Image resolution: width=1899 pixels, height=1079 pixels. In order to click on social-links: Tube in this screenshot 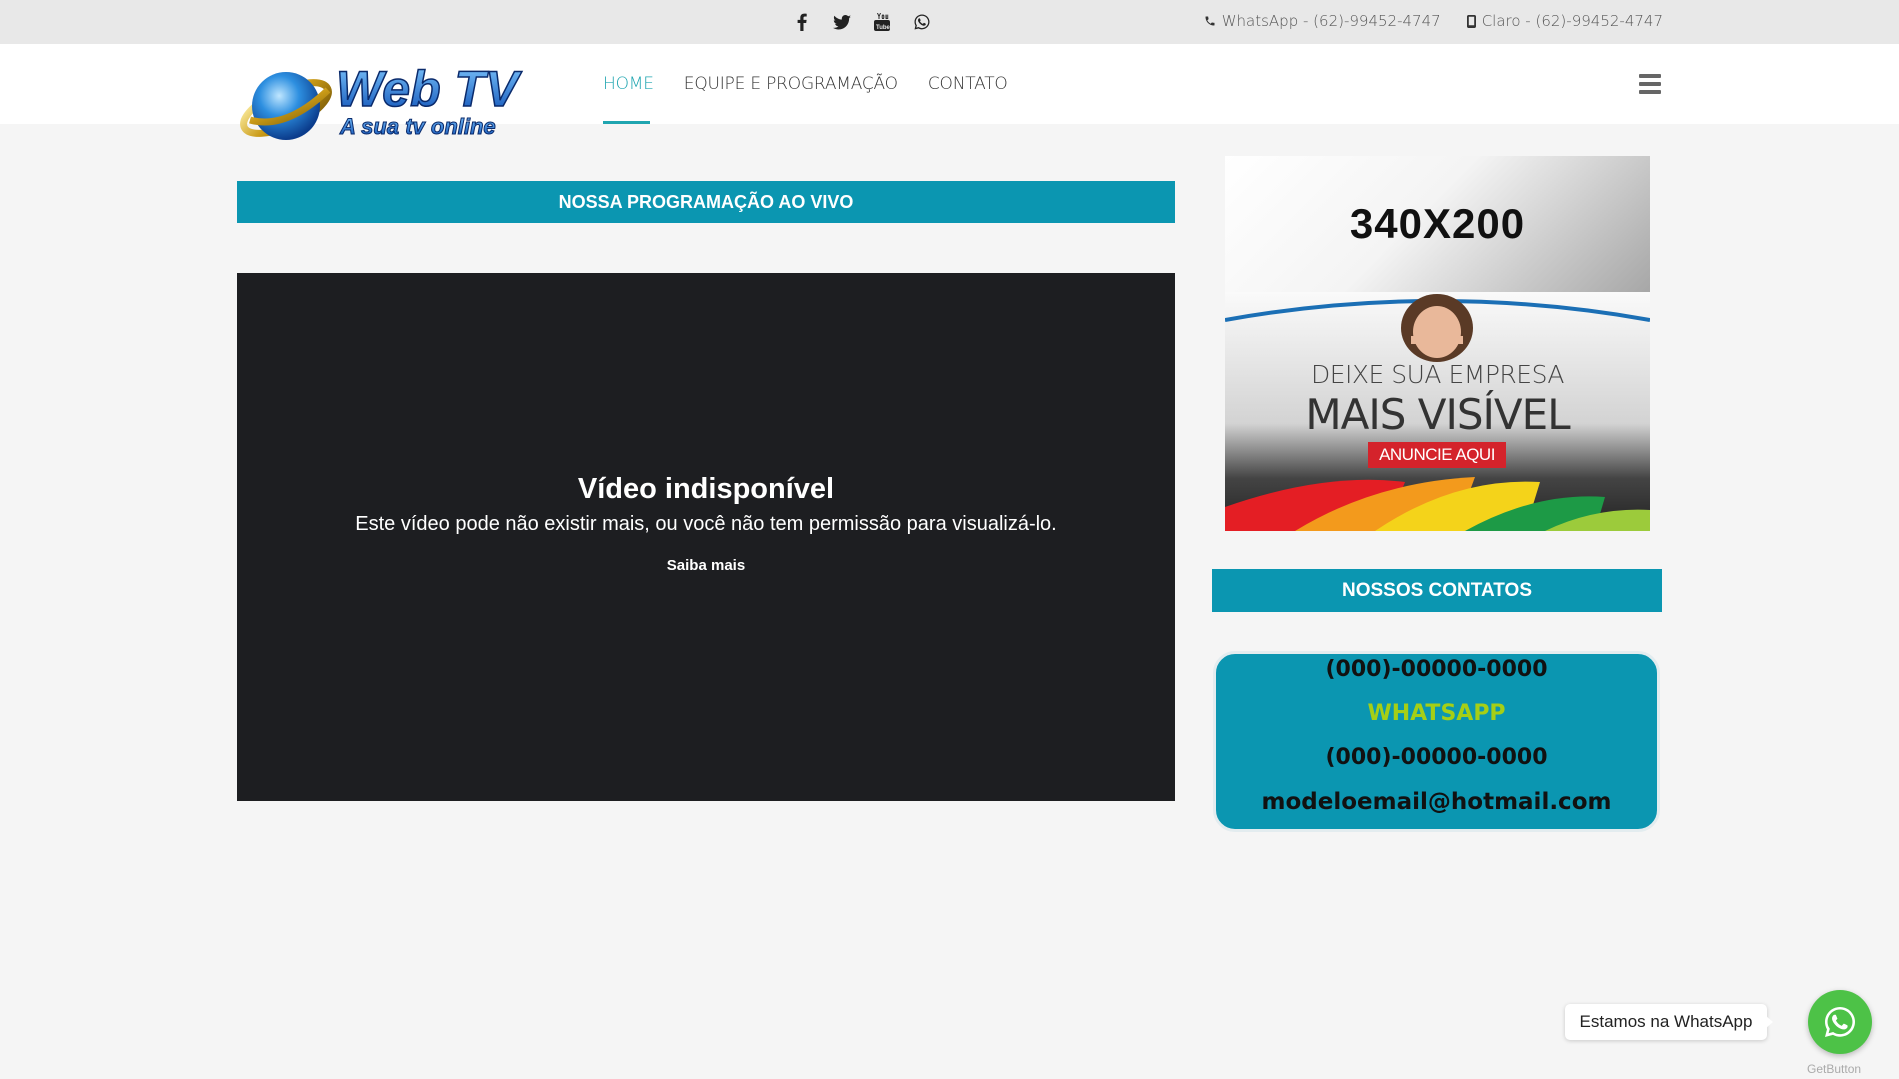, I will do `click(862, 22)`.